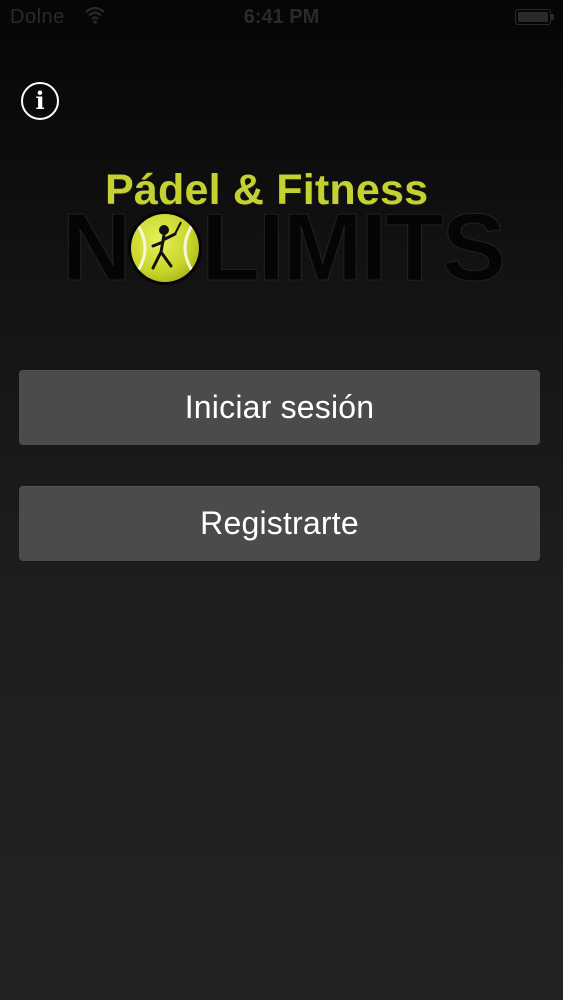 The image size is (563, 1000). I want to click on status-bar: Dolne 6:41 PM, so click(281, 19).